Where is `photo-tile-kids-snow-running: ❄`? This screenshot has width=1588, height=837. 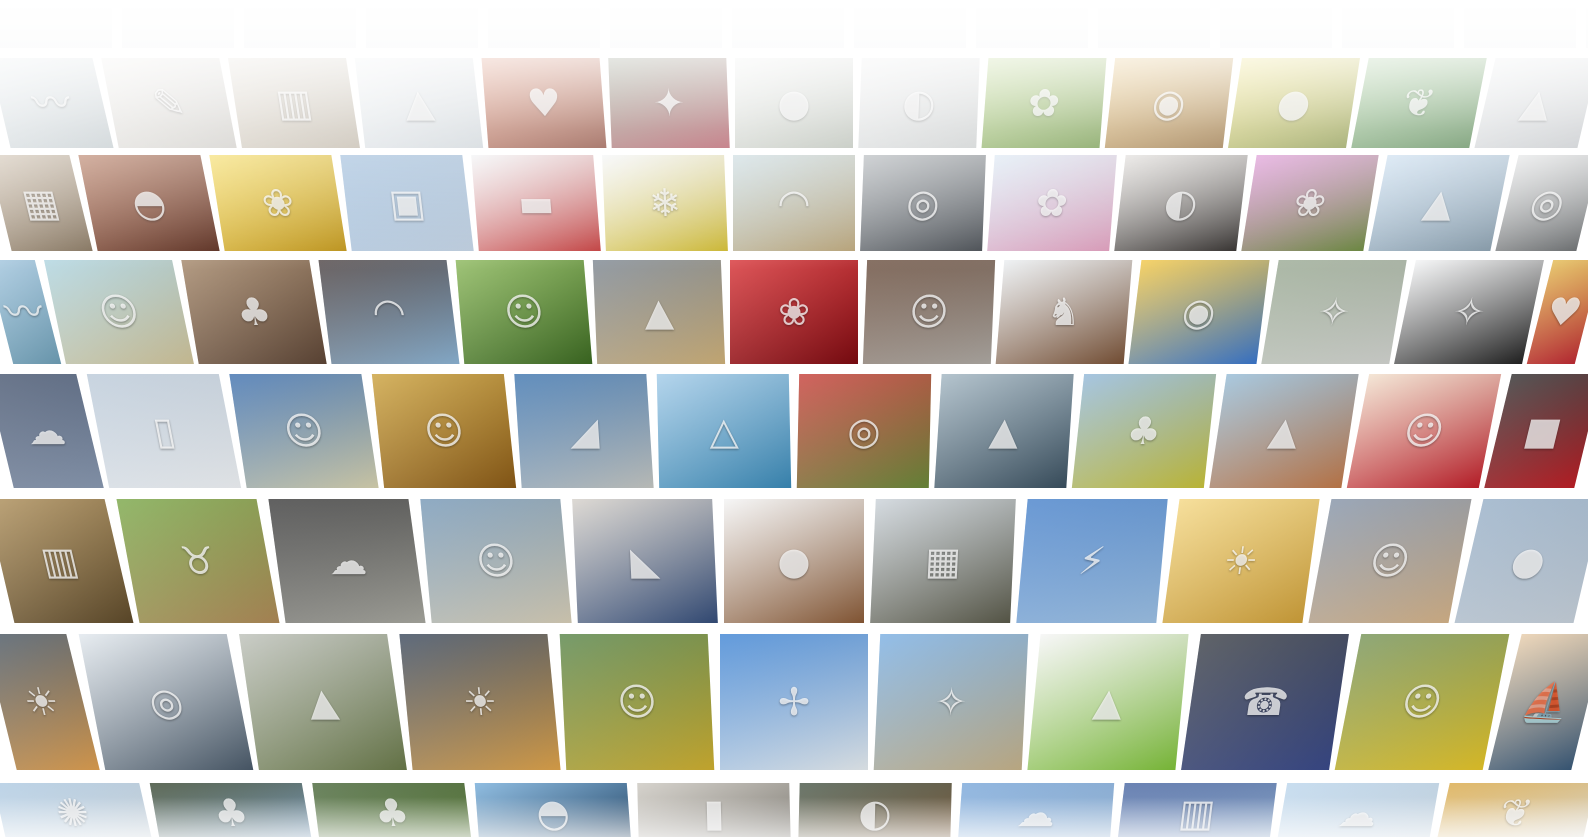 photo-tile-kids-snow-running: ❄ is located at coordinates (665, 203).